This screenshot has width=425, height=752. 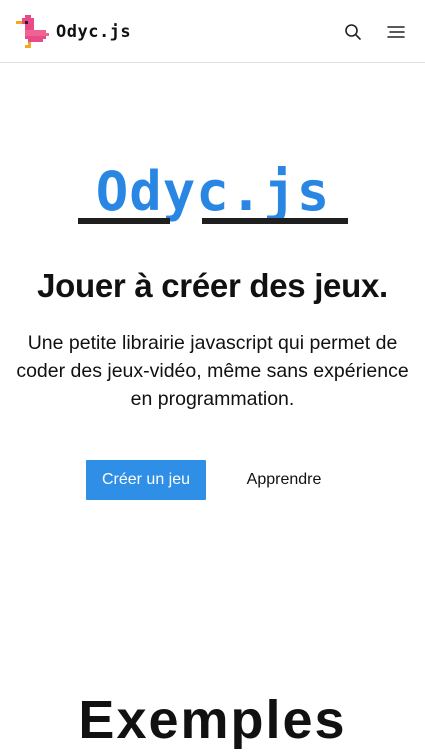 I want to click on search-icon, so click(x=353, y=32).